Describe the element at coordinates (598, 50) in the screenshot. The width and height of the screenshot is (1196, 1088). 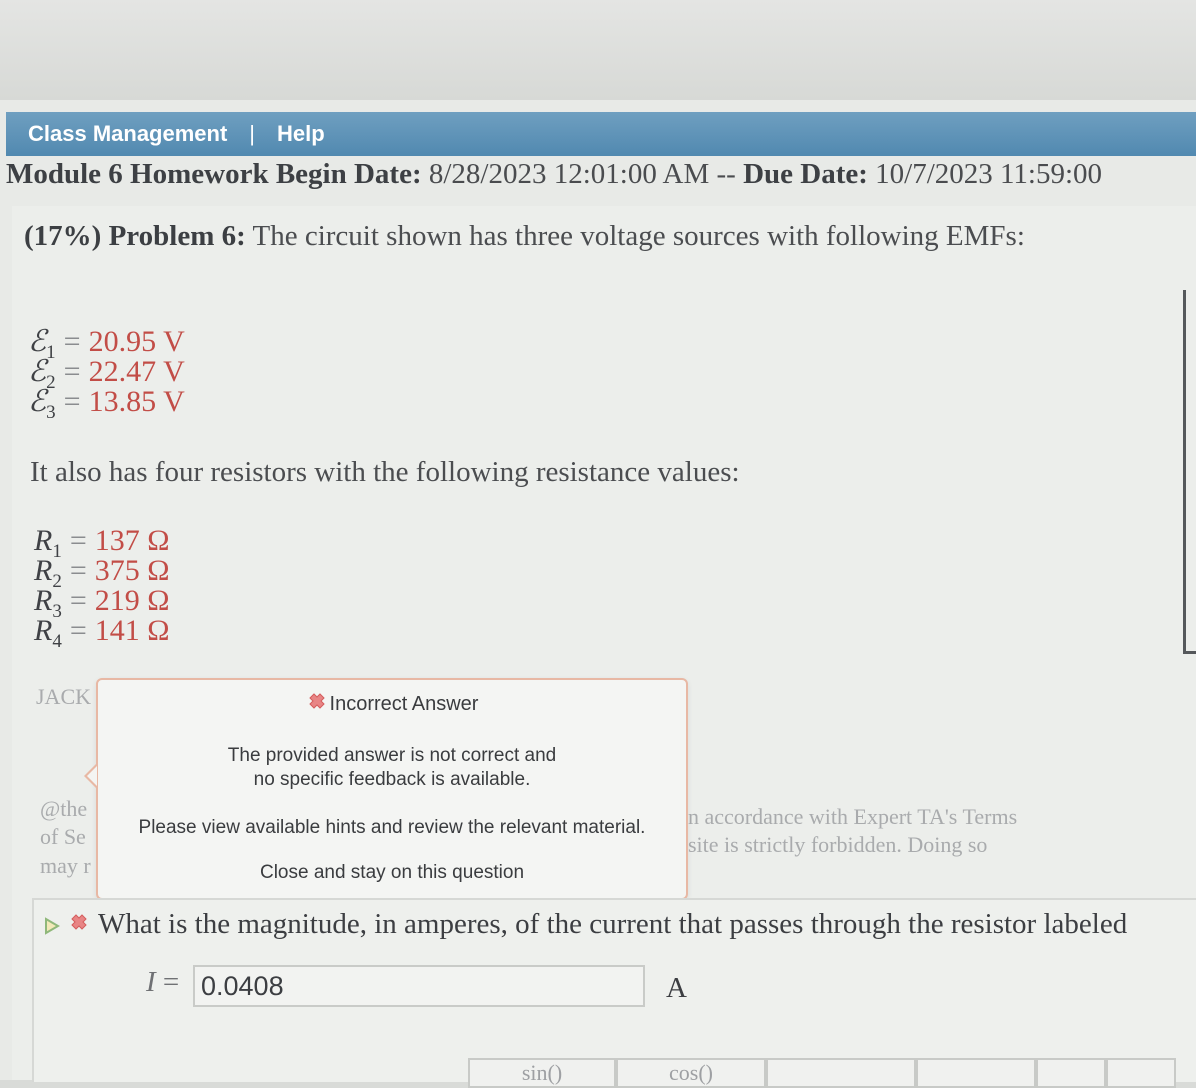
I see `top-background` at that location.